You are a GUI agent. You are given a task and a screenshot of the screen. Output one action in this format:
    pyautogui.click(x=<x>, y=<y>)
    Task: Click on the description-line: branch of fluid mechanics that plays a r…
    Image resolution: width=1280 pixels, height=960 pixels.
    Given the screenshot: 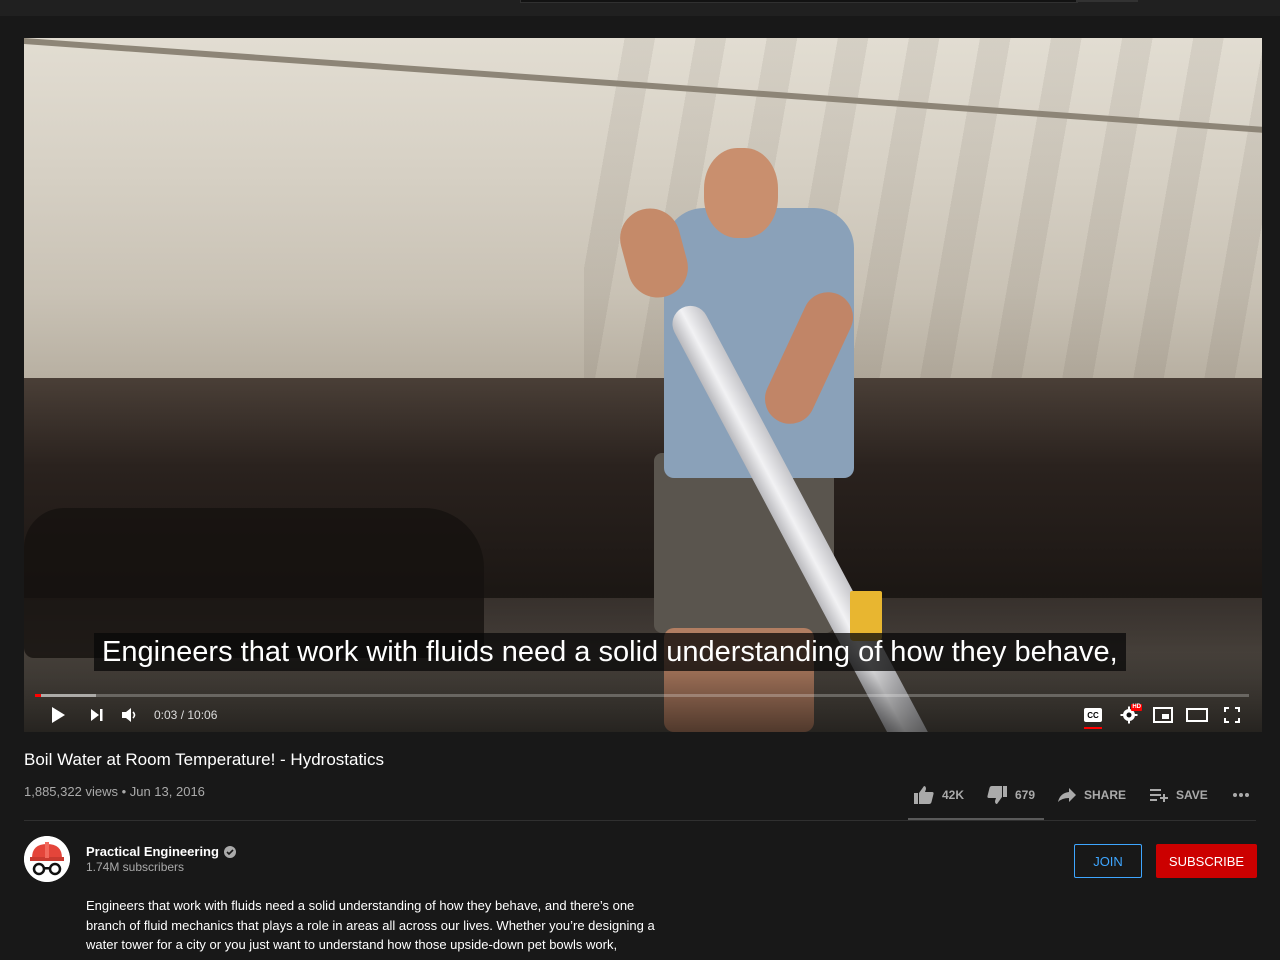 What is the action you would take?
    pyautogui.click(x=370, y=925)
    